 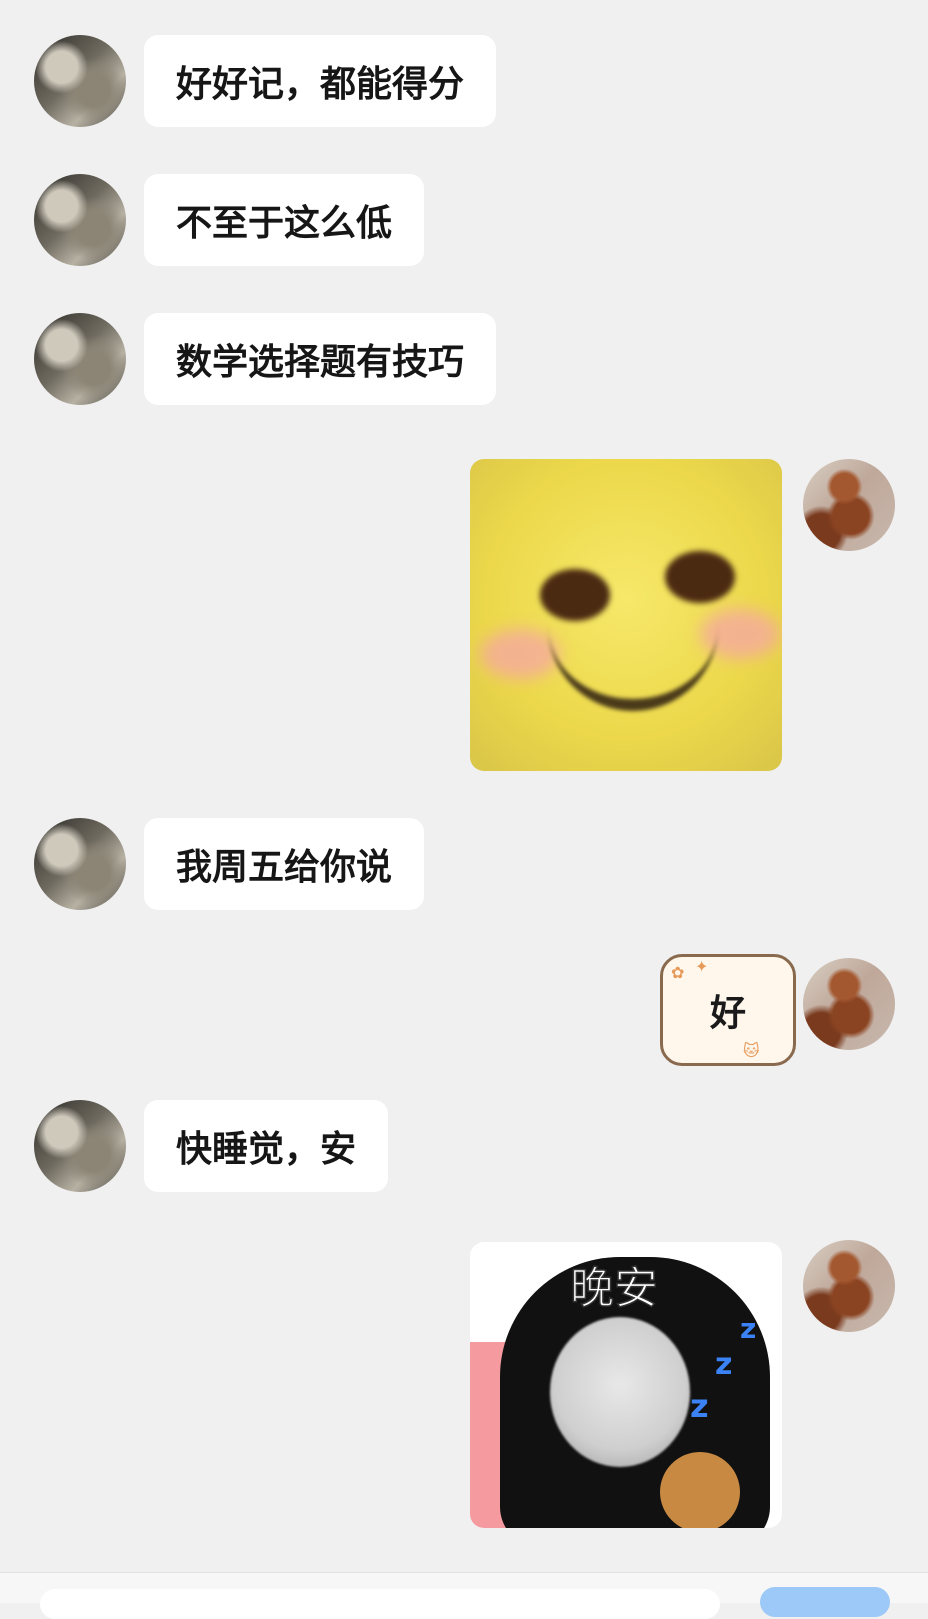 What do you see at coordinates (266, 1146) in the screenshot?
I see `message-bubble: 快睡觉，安` at bounding box center [266, 1146].